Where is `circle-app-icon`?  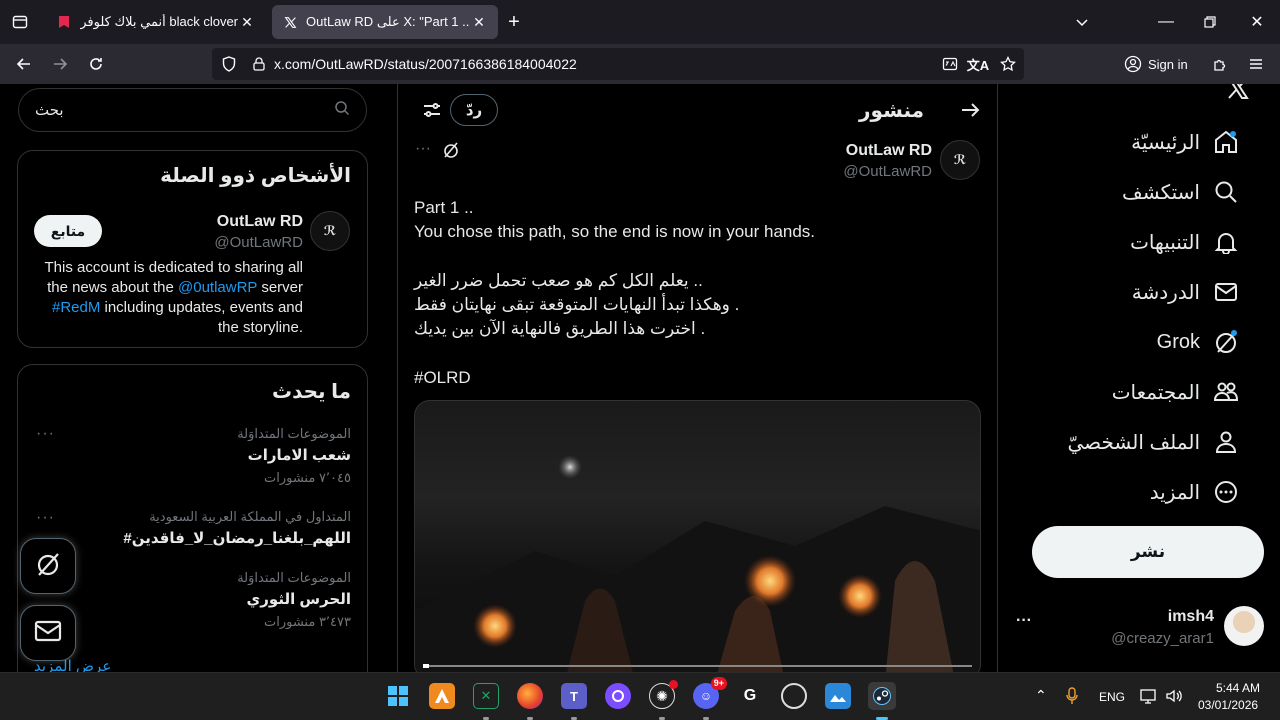 circle-app-icon is located at coordinates (618, 696).